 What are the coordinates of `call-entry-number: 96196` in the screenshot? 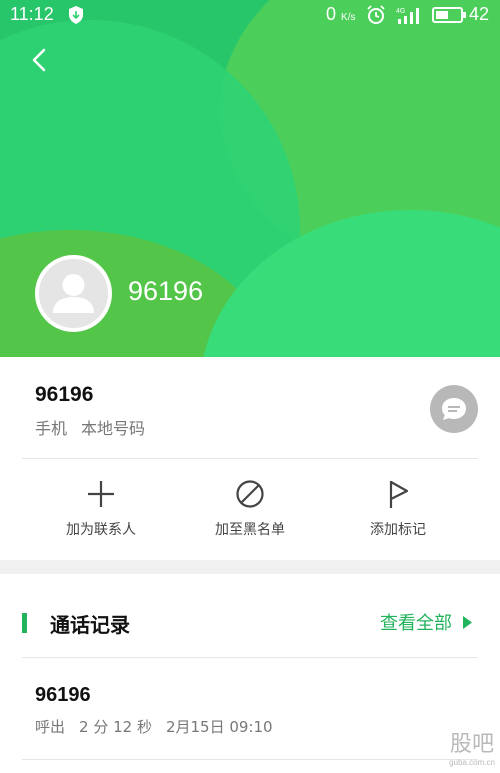 It's located at (63, 695).